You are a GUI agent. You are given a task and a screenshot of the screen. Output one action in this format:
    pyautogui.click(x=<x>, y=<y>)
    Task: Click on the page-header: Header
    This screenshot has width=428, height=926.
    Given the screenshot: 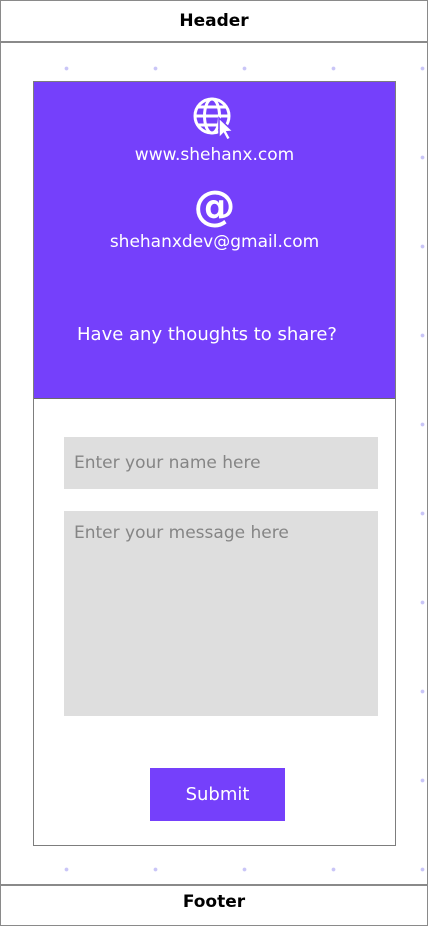 What is the action you would take?
    pyautogui.click(x=214, y=21)
    